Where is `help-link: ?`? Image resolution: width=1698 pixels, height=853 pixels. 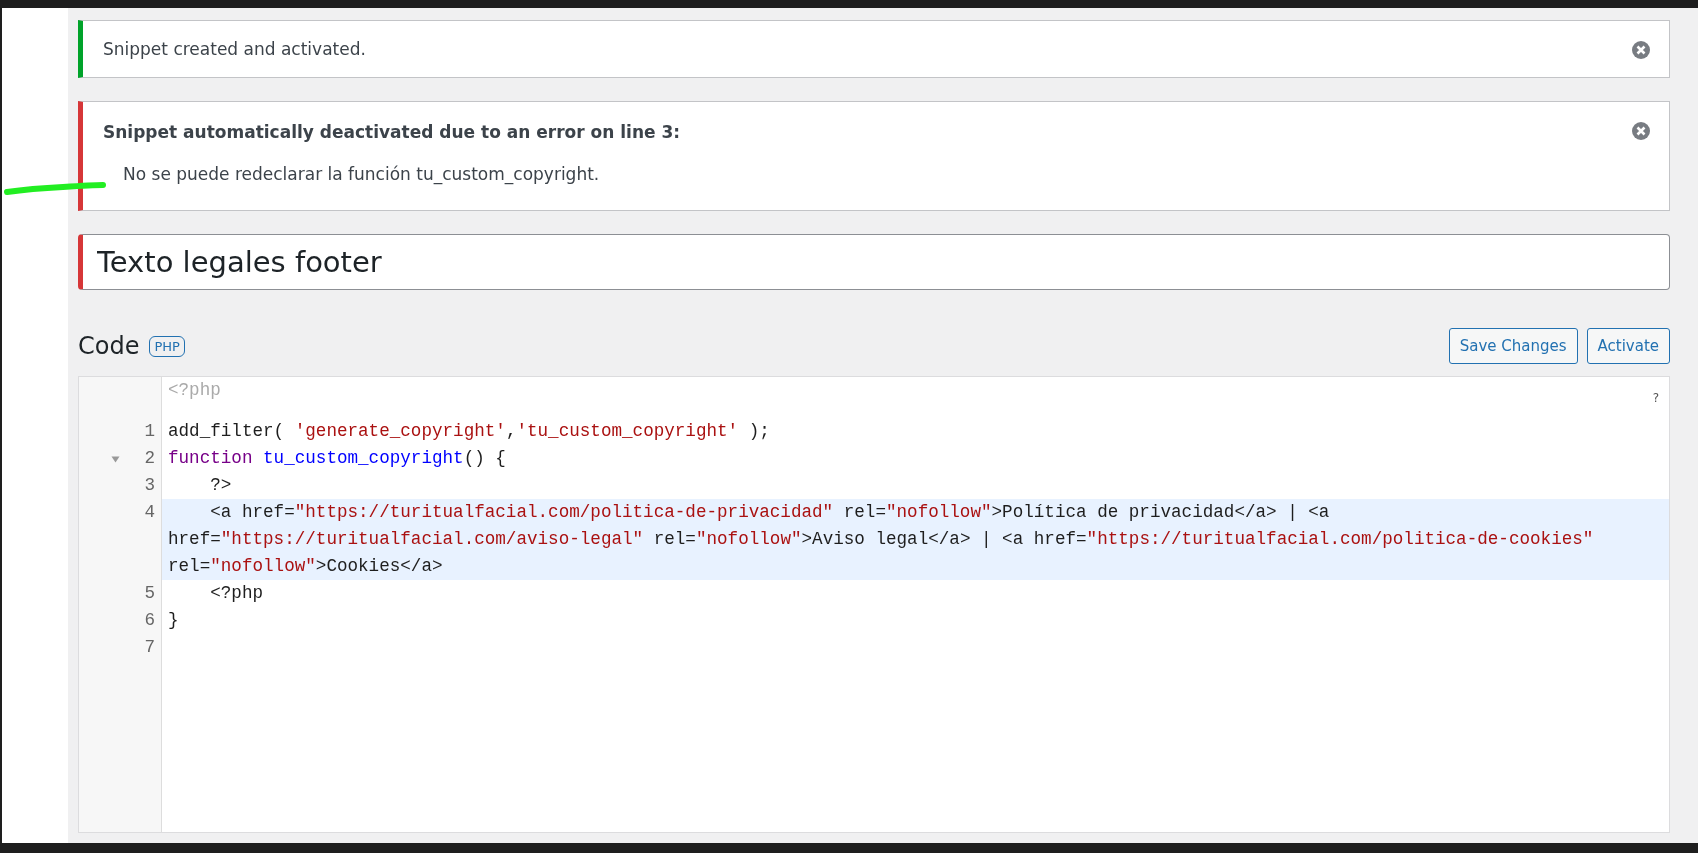 help-link: ? is located at coordinates (1655, 398).